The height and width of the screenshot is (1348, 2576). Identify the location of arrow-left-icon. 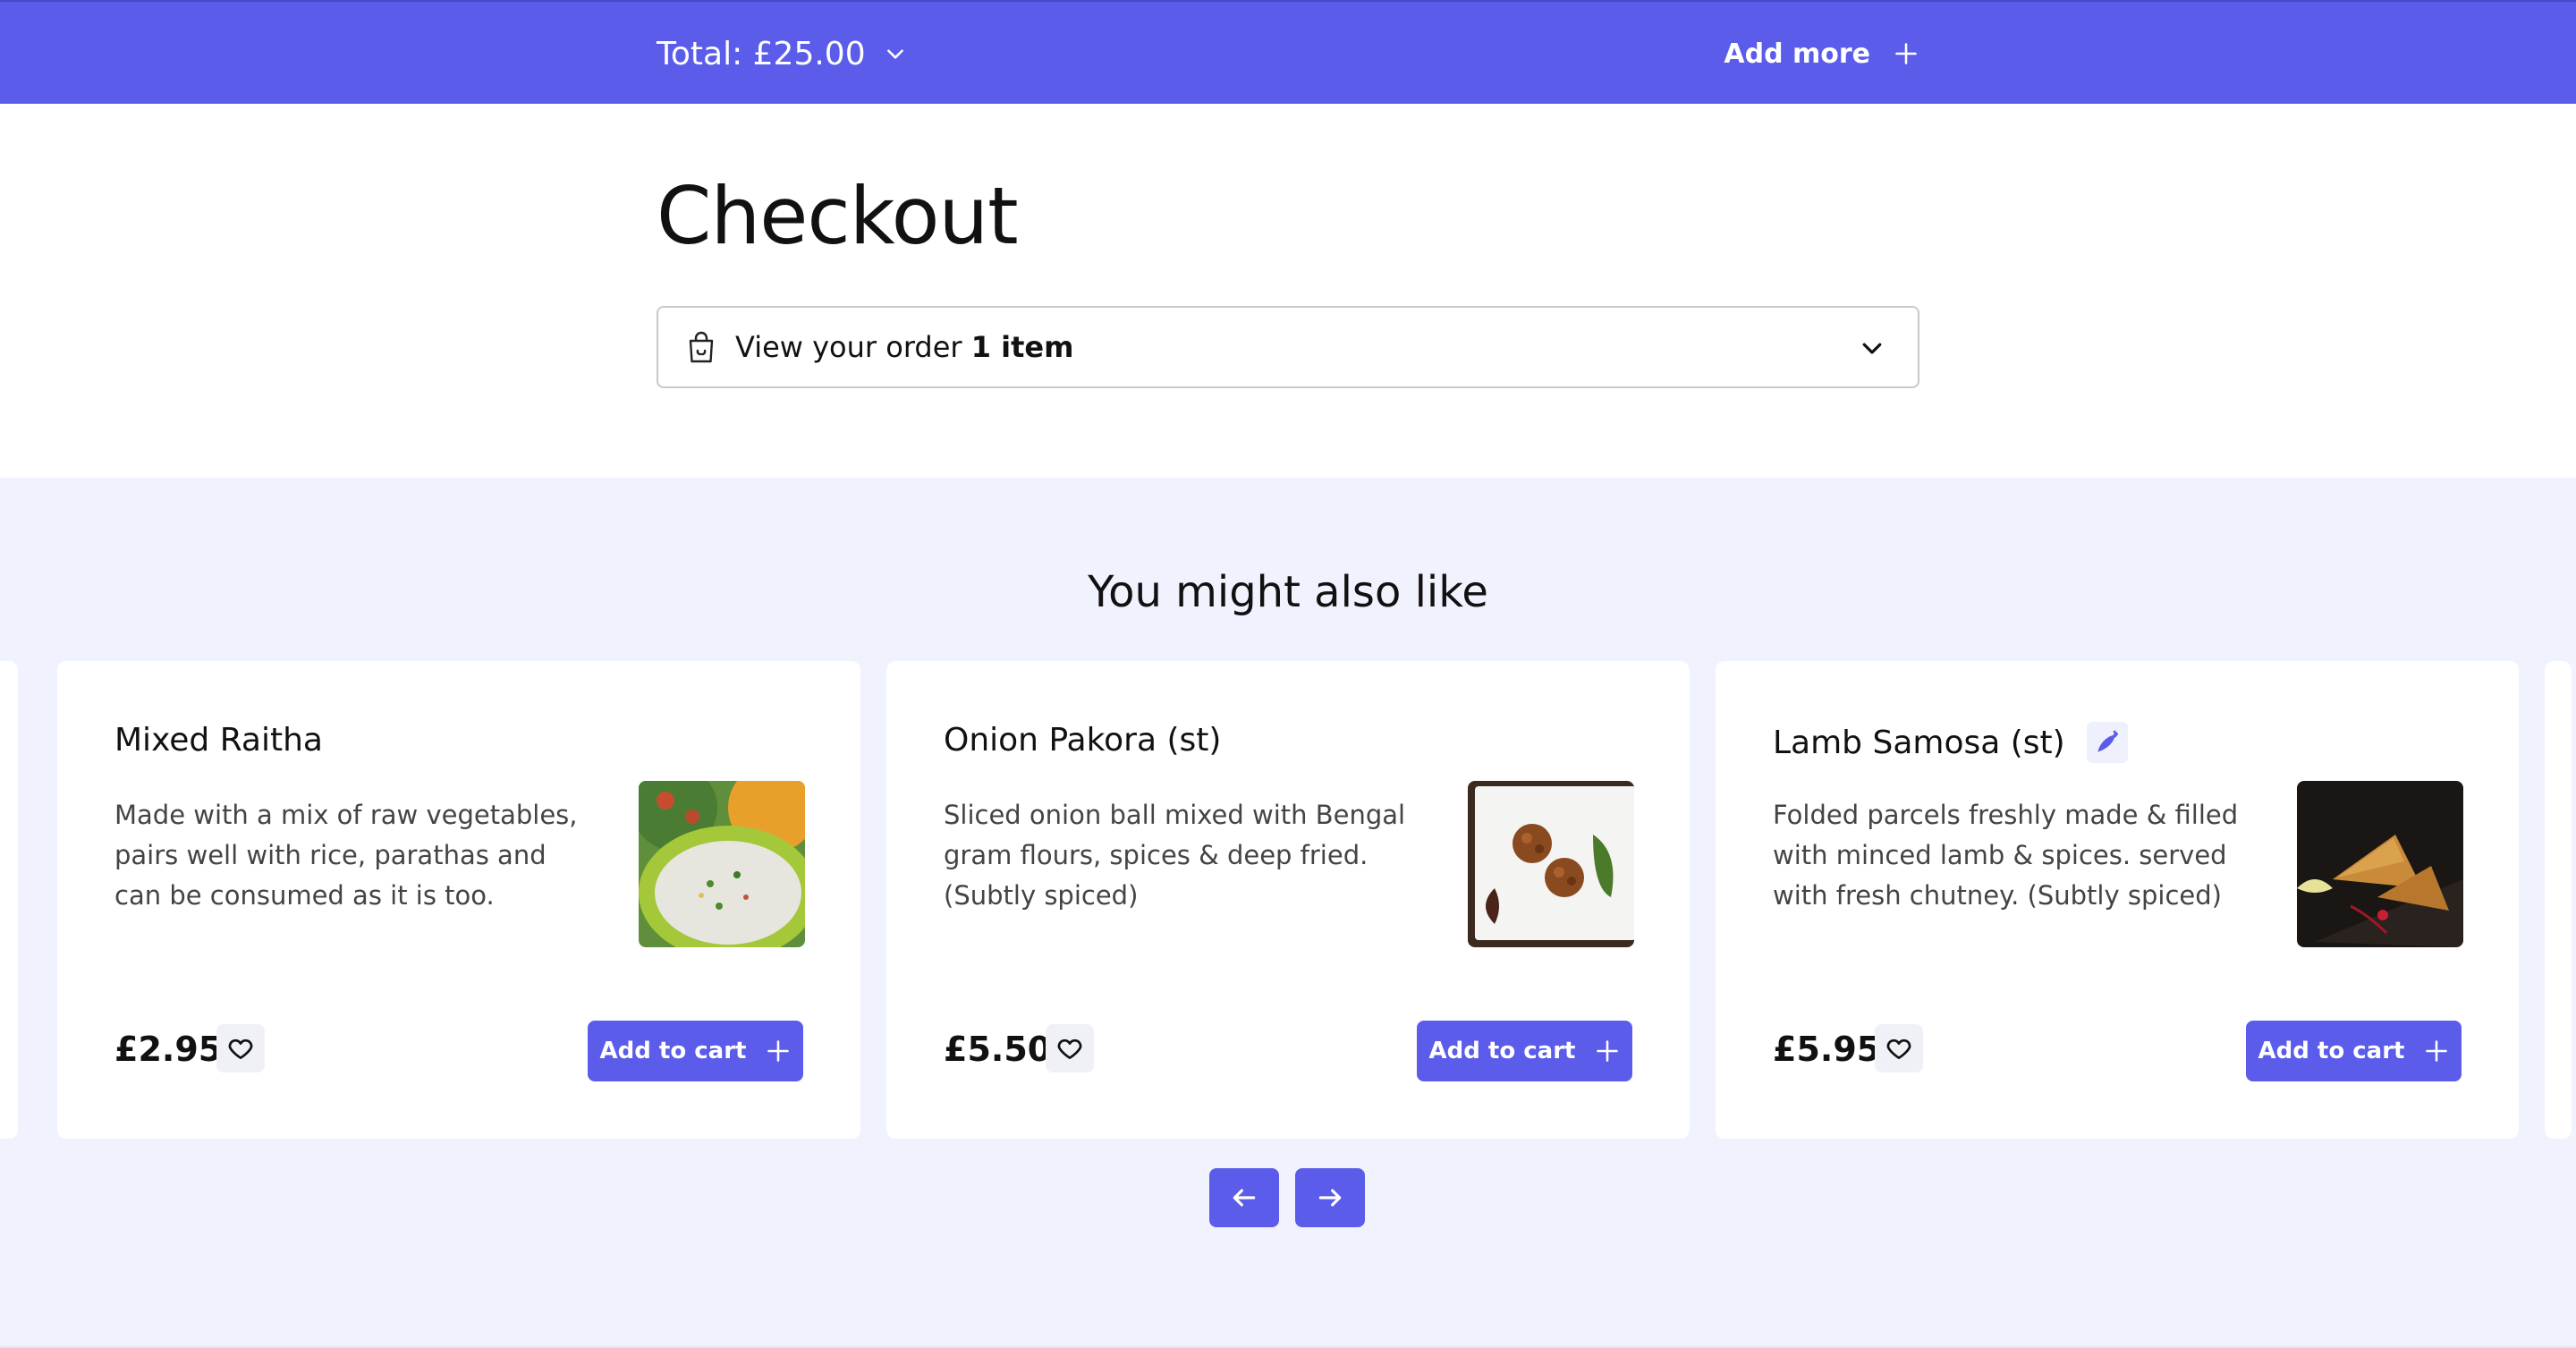
(1244, 1198).